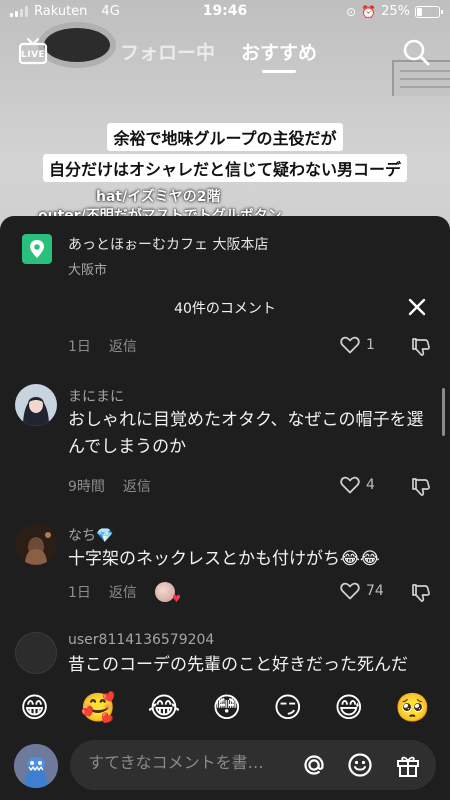 Image resolution: width=450 pixels, height=800 pixels. Describe the element at coordinates (225, 137) in the screenshot. I see `caption-line-1: 余裕で地味グループの主役だが` at that location.